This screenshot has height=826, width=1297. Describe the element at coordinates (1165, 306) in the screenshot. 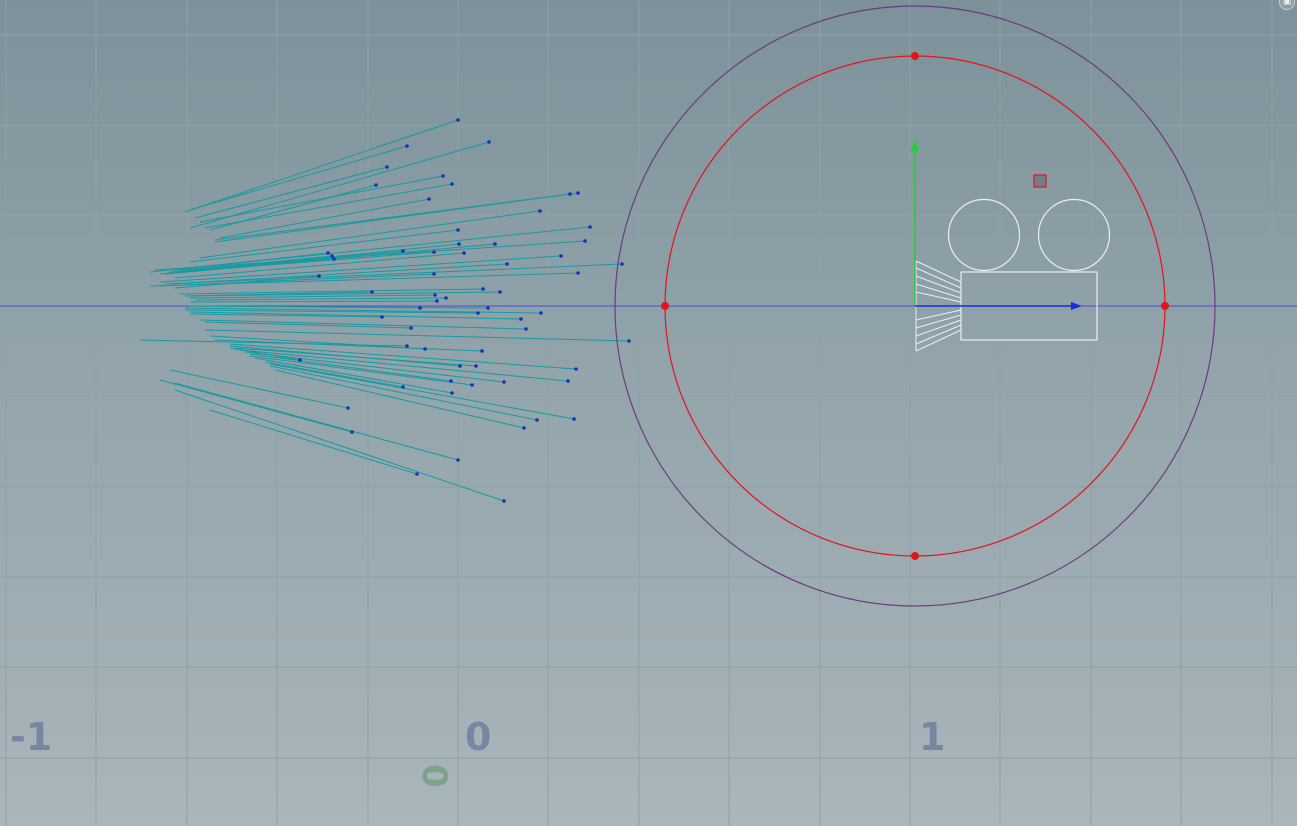

I see `circle-handle-right` at that location.